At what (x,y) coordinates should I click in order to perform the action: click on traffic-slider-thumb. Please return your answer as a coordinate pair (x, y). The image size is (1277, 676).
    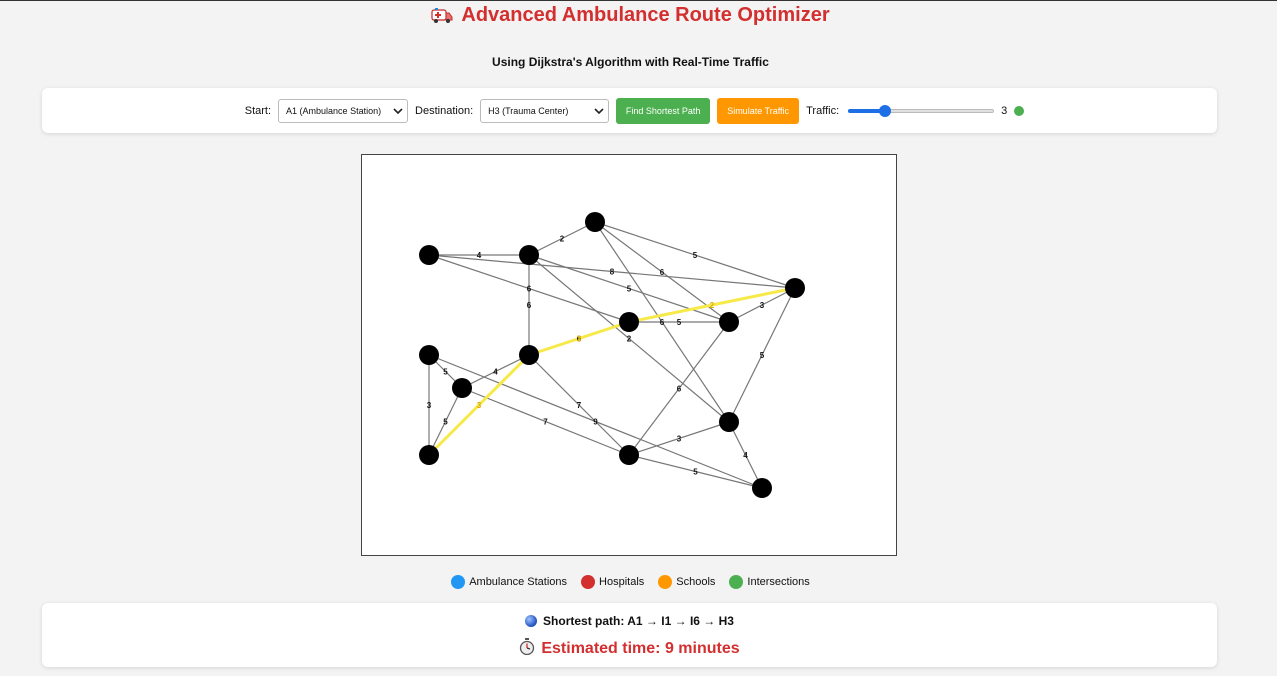
    Looking at the image, I should click on (884, 110).